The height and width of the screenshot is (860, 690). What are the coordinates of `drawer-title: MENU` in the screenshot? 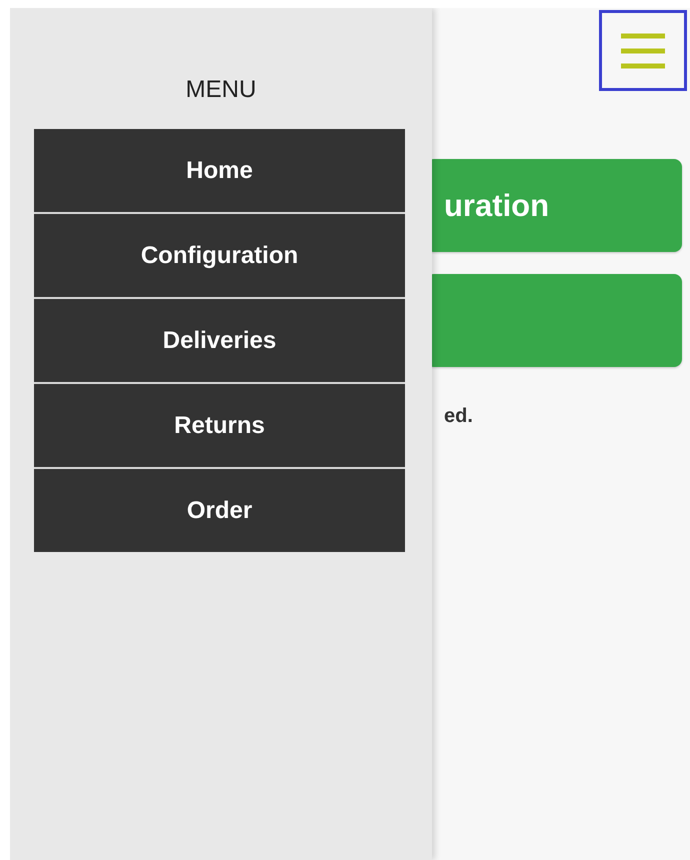 It's located at (221, 90).